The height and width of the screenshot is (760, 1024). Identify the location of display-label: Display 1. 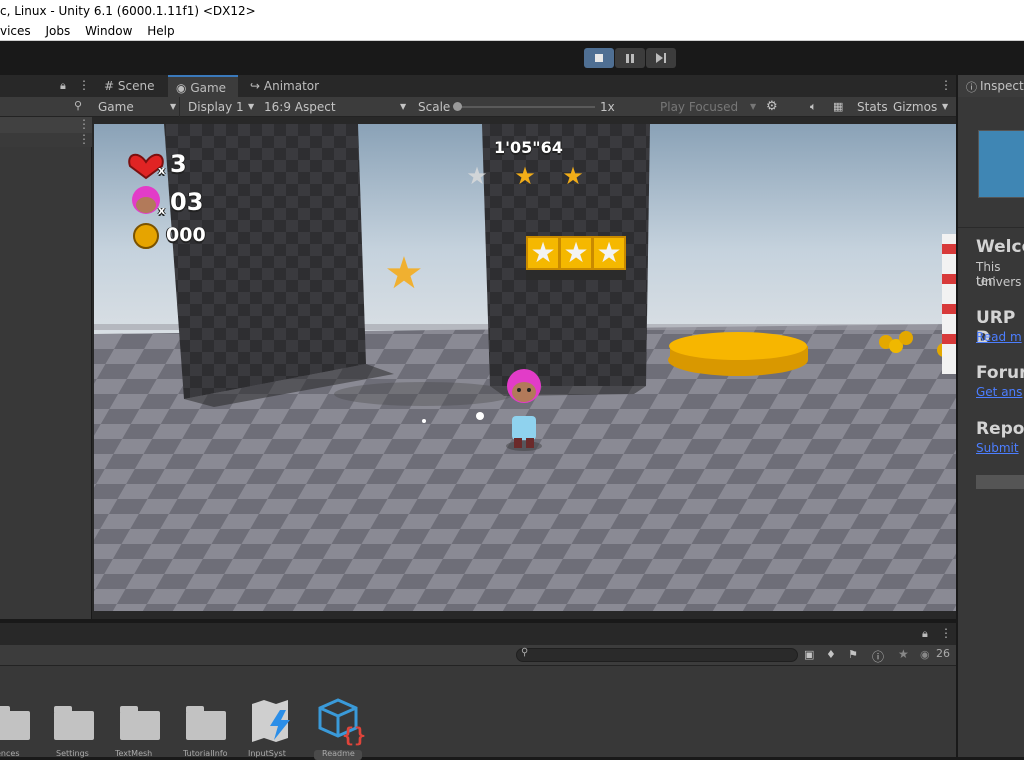
(216, 107).